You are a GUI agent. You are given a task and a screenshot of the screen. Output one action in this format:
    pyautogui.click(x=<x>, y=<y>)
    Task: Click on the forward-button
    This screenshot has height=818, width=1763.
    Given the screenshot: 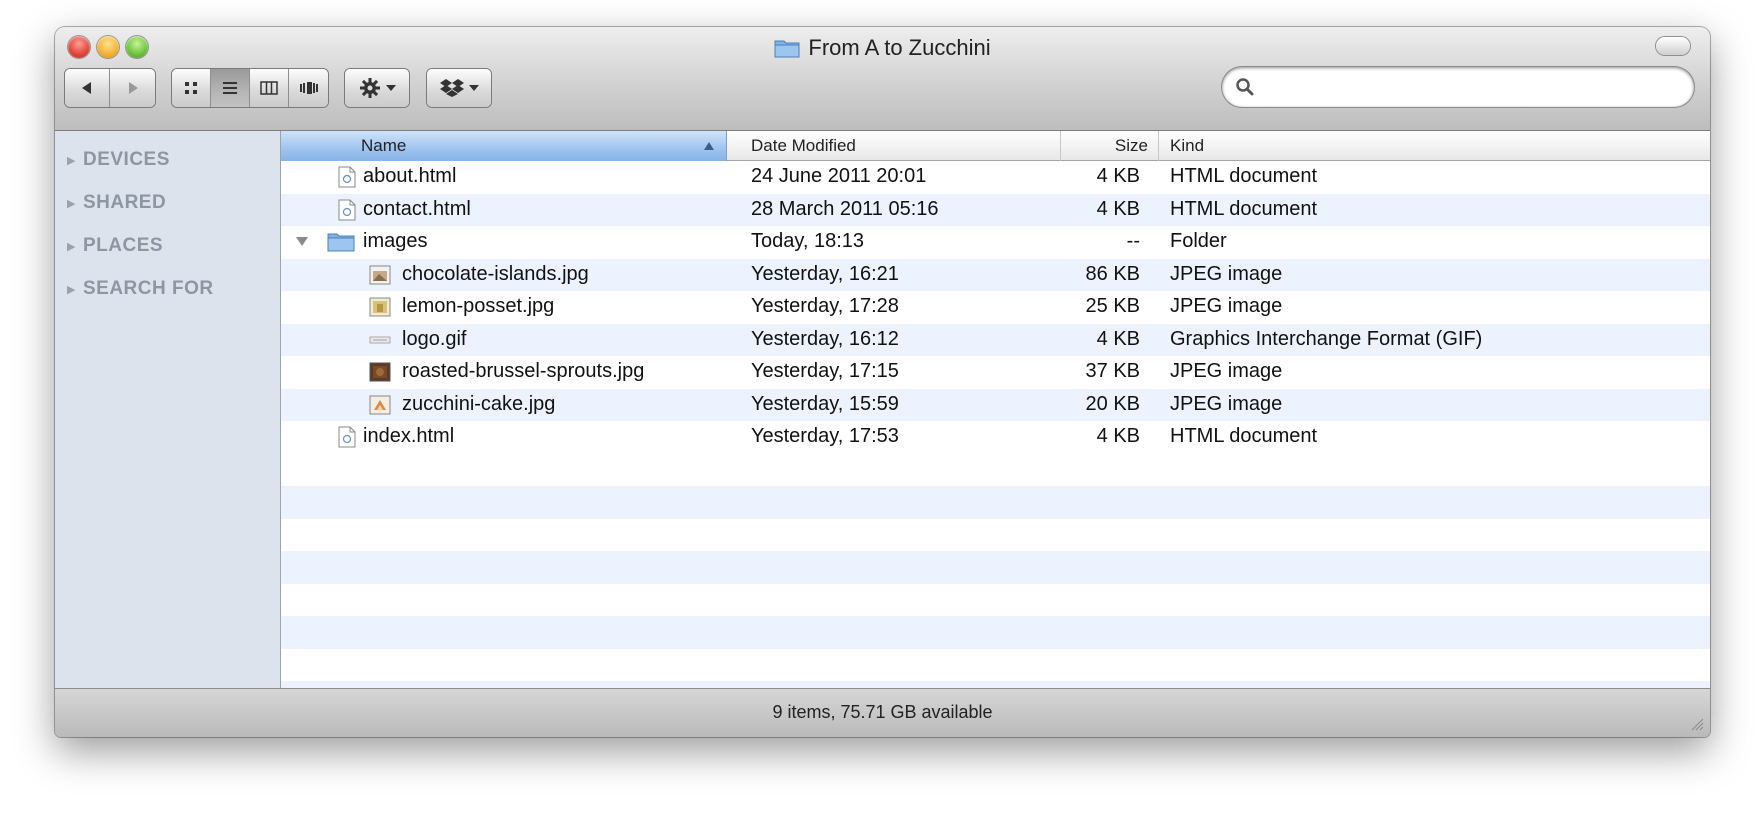 What is the action you would take?
    pyautogui.click(x=132, y=88)
    